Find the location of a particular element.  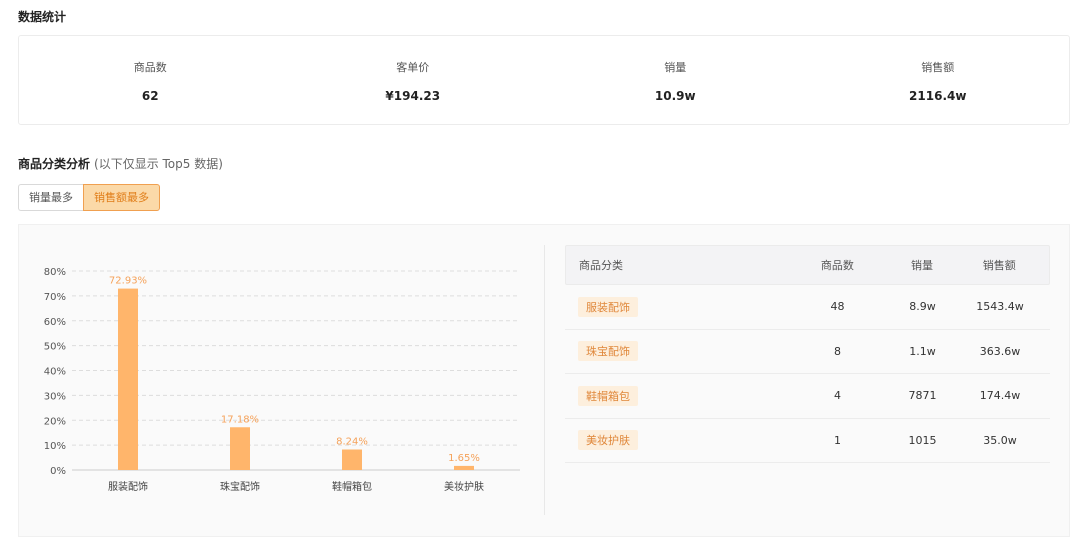

y-tick-label: 30% is located at coordinates (55, 396).